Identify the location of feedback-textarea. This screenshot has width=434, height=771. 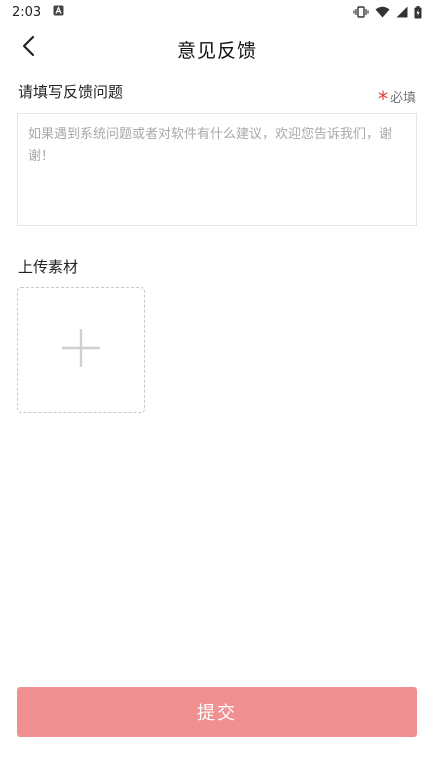
(217, 169).